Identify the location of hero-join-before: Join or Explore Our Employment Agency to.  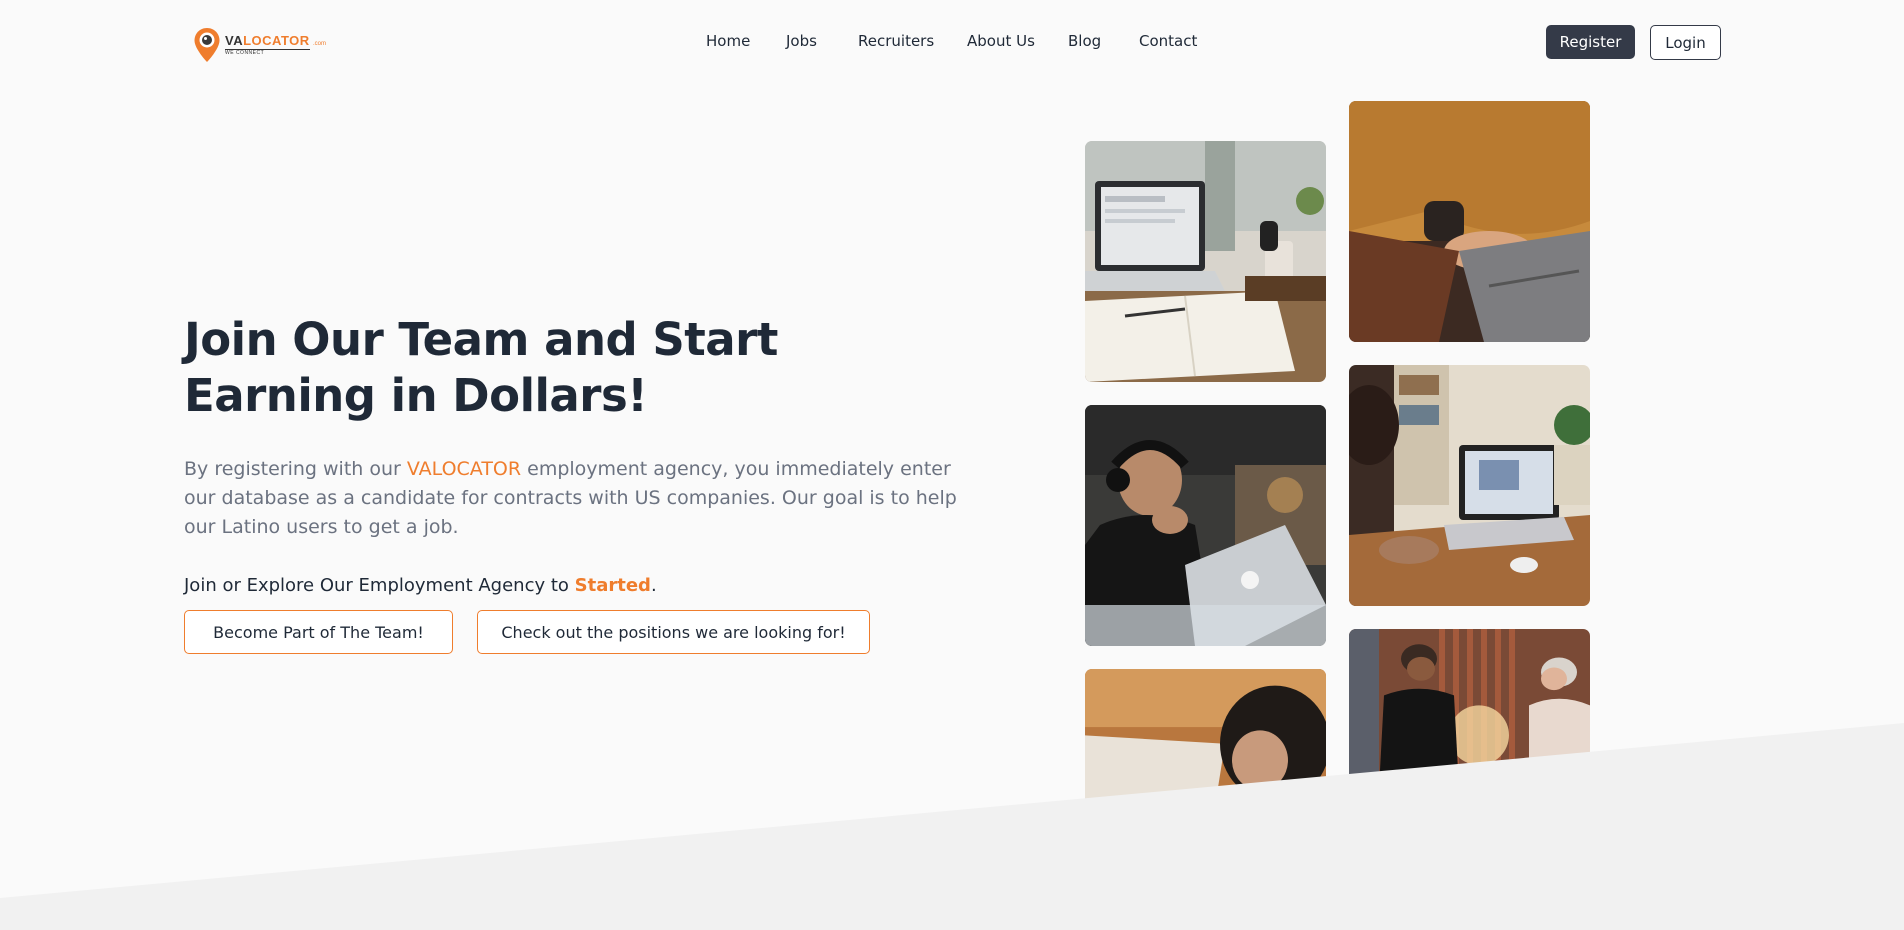
(379, 585).